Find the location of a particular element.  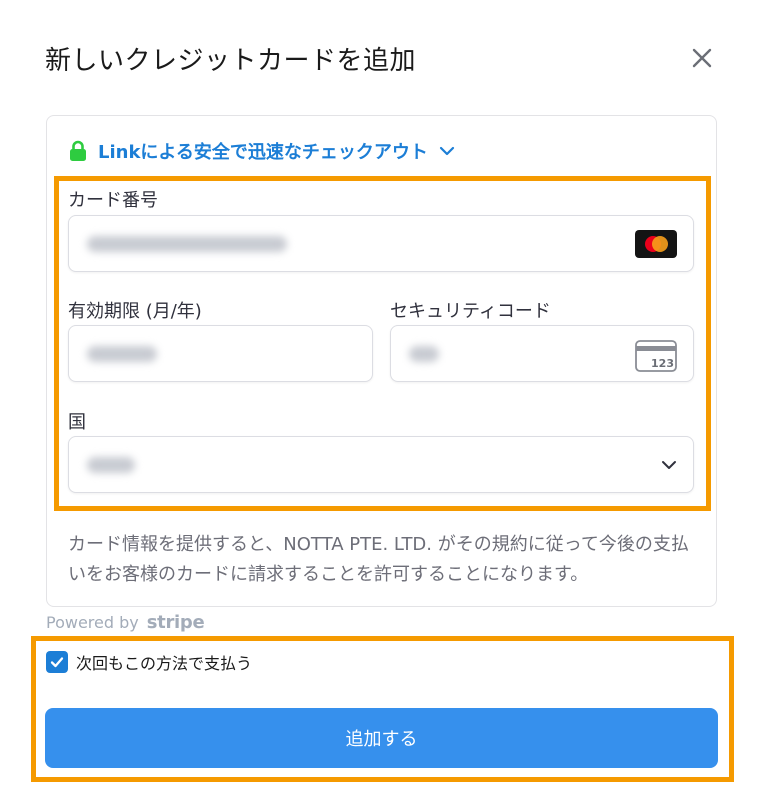

link-checkout-toggle: Linkによる安全で迅速なチェックアウト is located at coordinates (262, 151).